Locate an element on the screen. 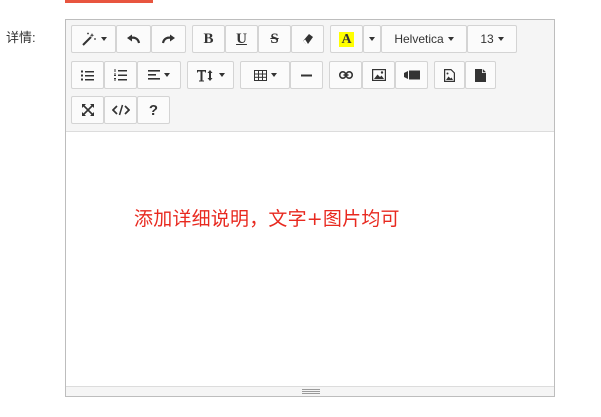 This screenshot has width=601, height=417. fullscreen-button is located at coordinates (87, 110).